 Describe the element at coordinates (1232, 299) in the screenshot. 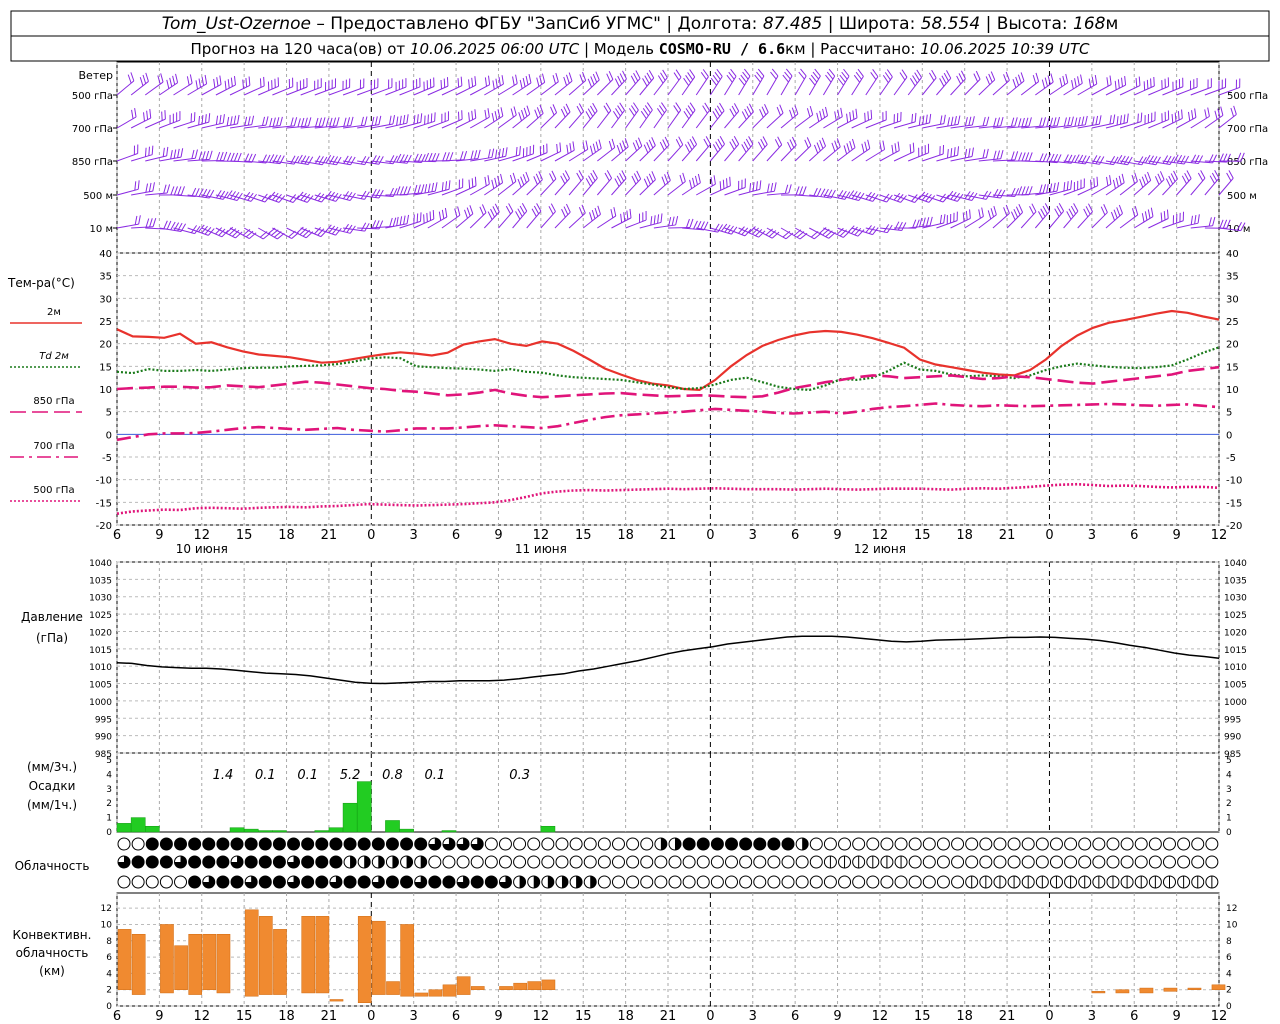

I see `temp-ytick-right: 30` at that location.